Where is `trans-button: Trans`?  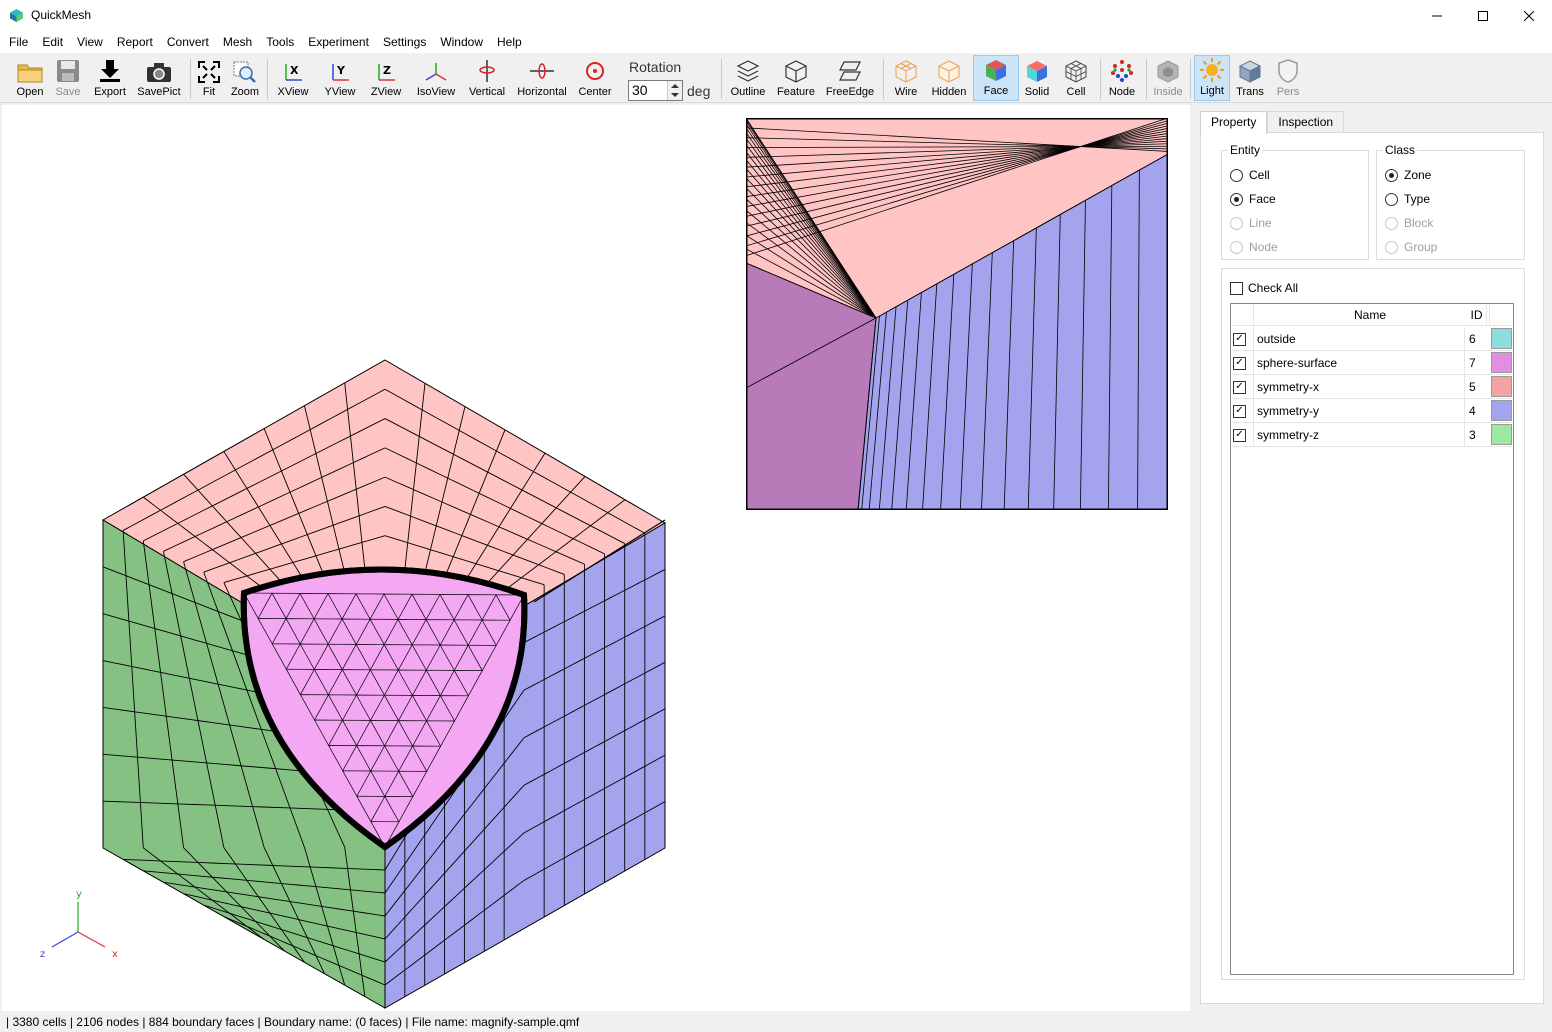 trans-button: Trans is located at coordinates (1250, 78).